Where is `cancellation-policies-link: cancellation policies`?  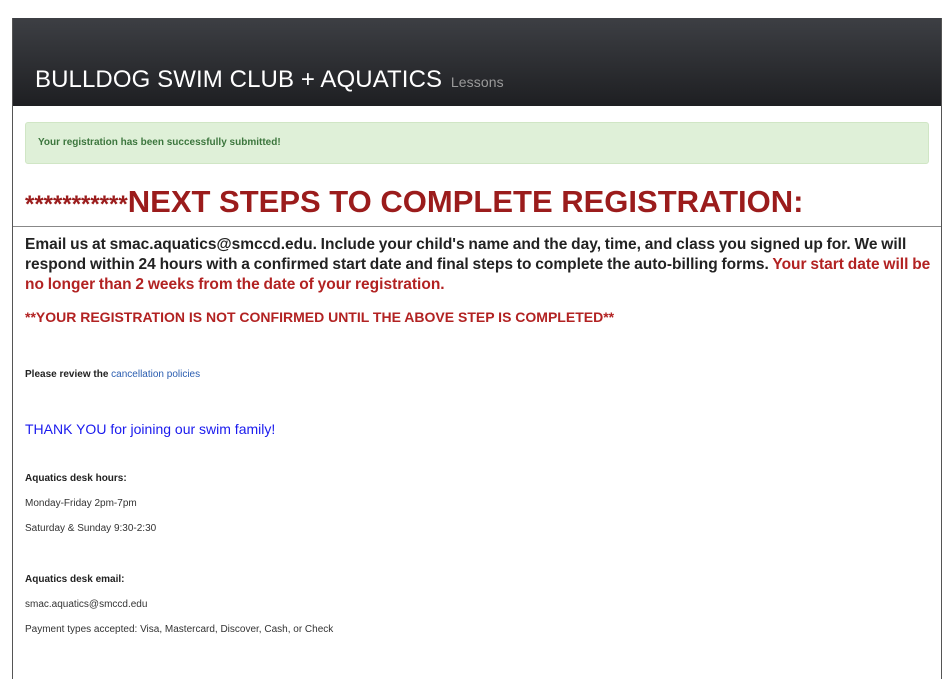 cancellation-policies-link: cancellation policies is located at coordinates (155, 374).